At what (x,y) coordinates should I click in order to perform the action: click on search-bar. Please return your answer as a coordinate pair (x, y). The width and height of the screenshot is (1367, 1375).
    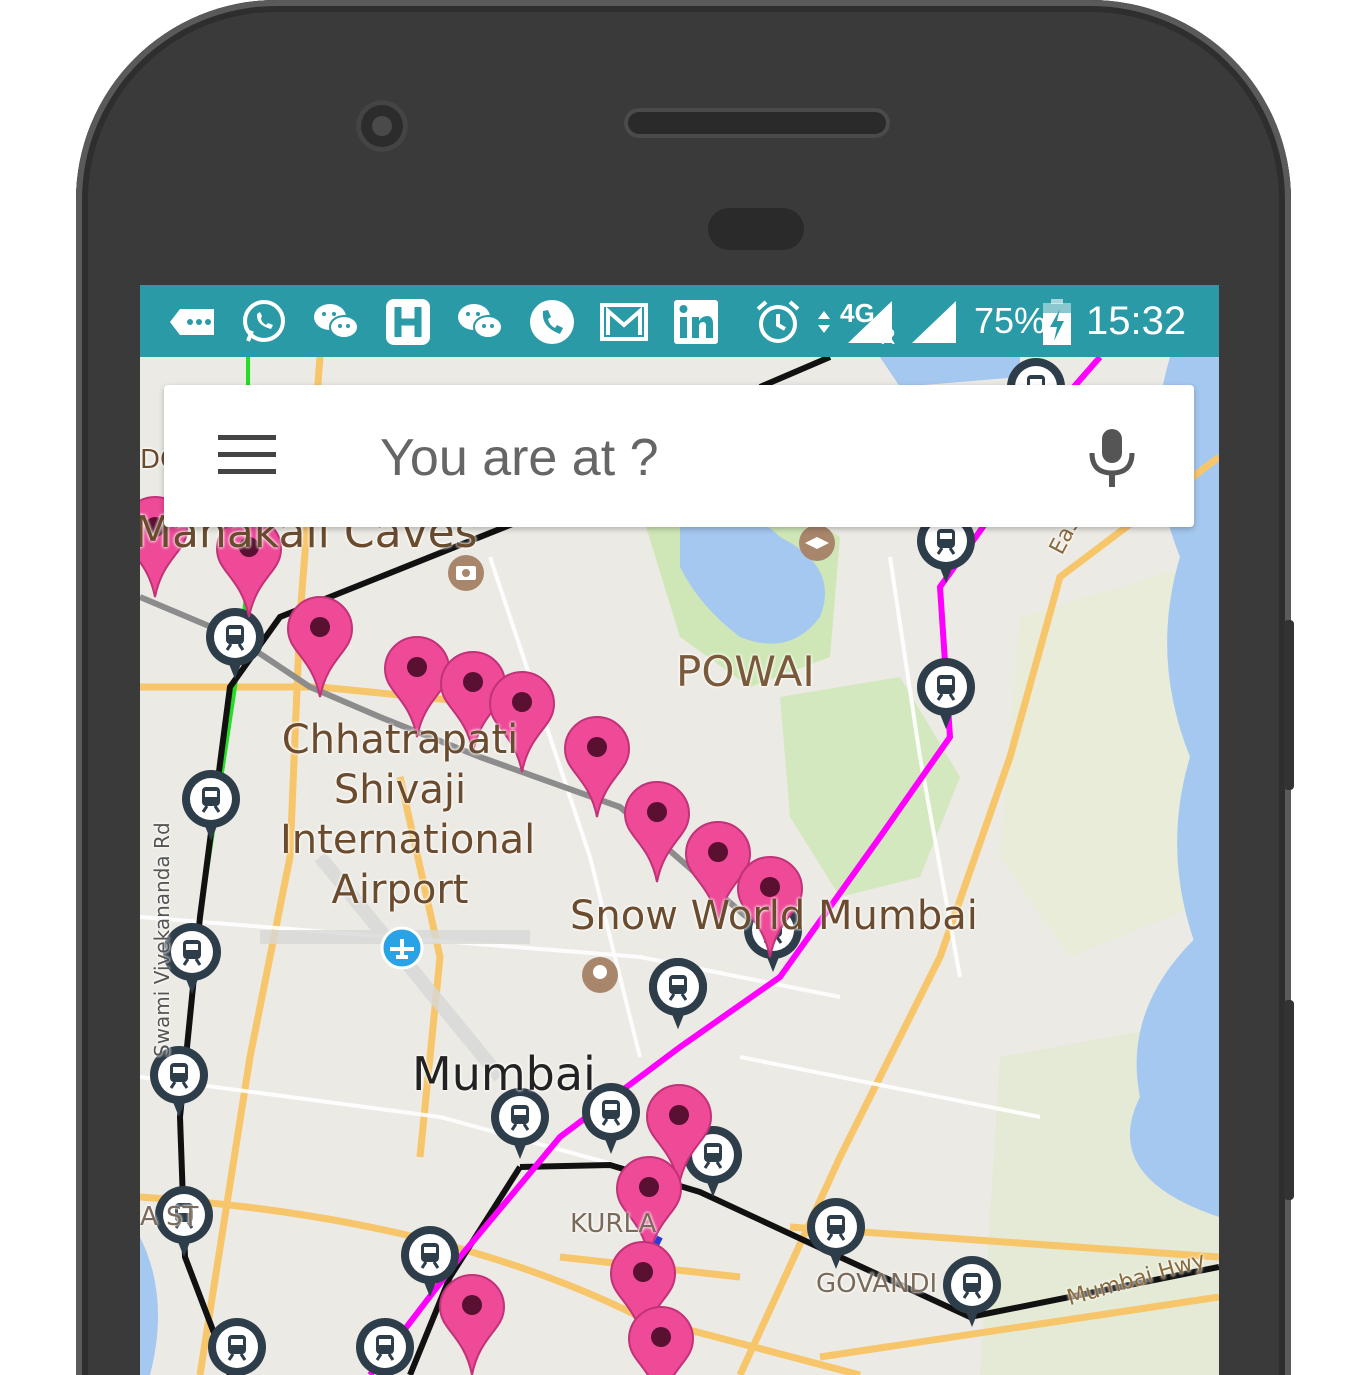
    Looking at the image, I should click on (679, 456).